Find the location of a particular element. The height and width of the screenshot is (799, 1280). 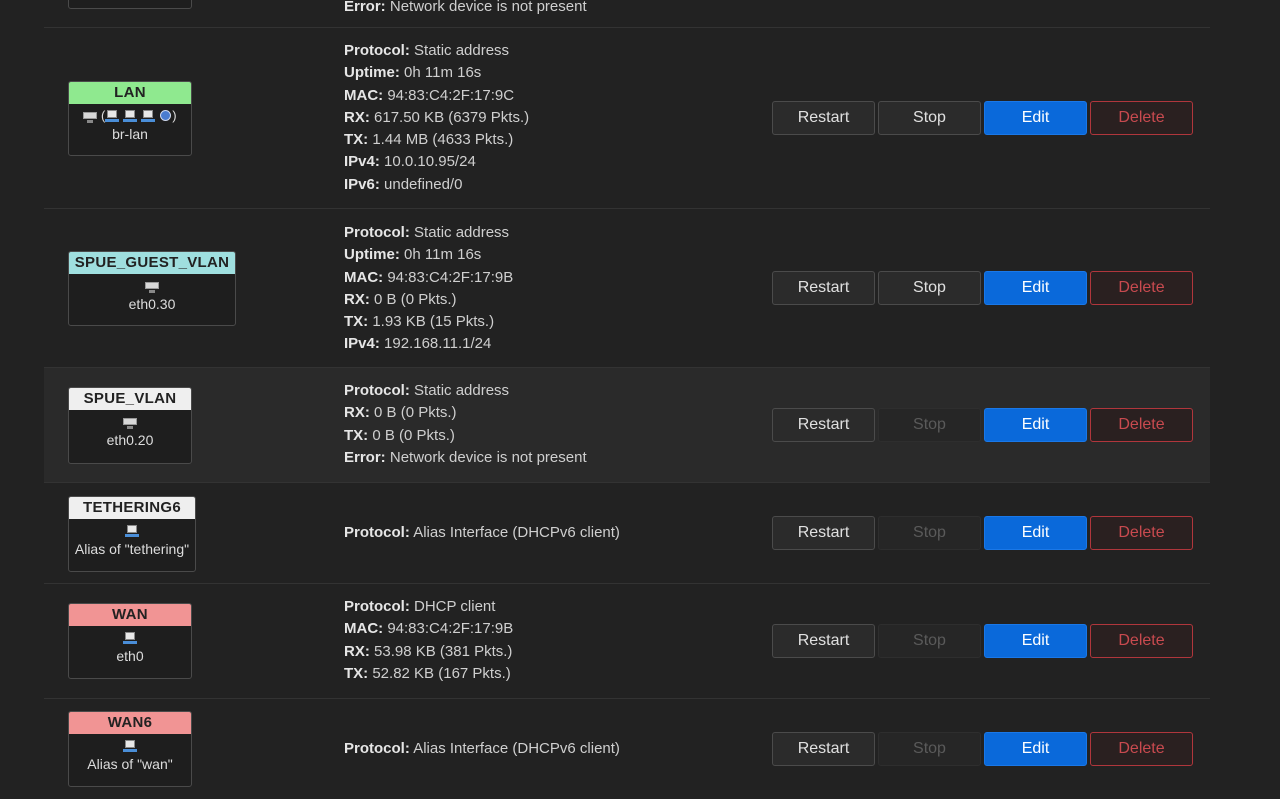

interface-name: TETHERING6 is located at coordinates (132, 508).